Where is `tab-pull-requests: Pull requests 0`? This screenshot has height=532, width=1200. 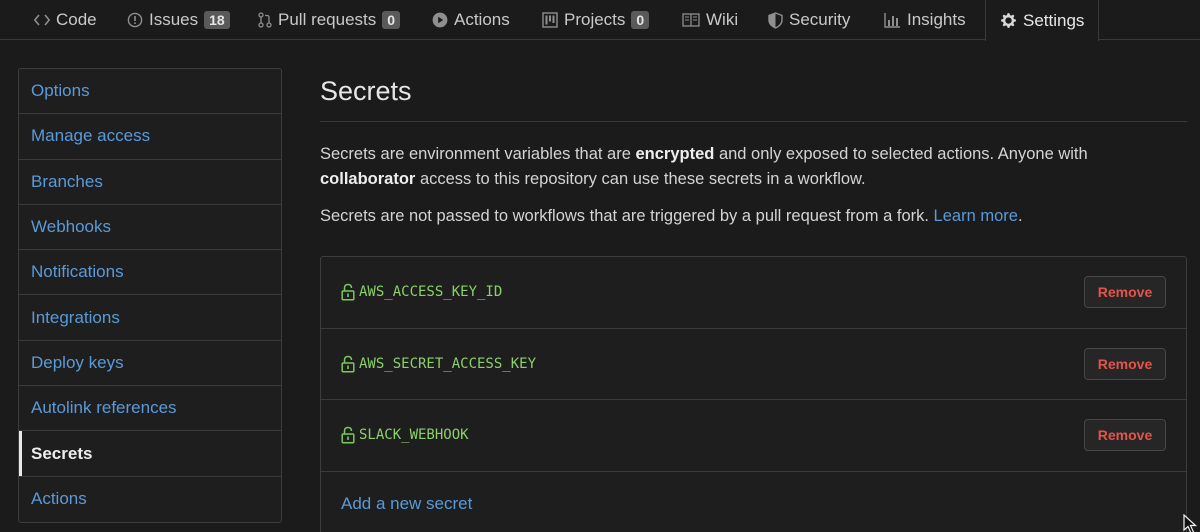 tab-pull-requests: Pull requests 0 is located at coordinates (329, 20).